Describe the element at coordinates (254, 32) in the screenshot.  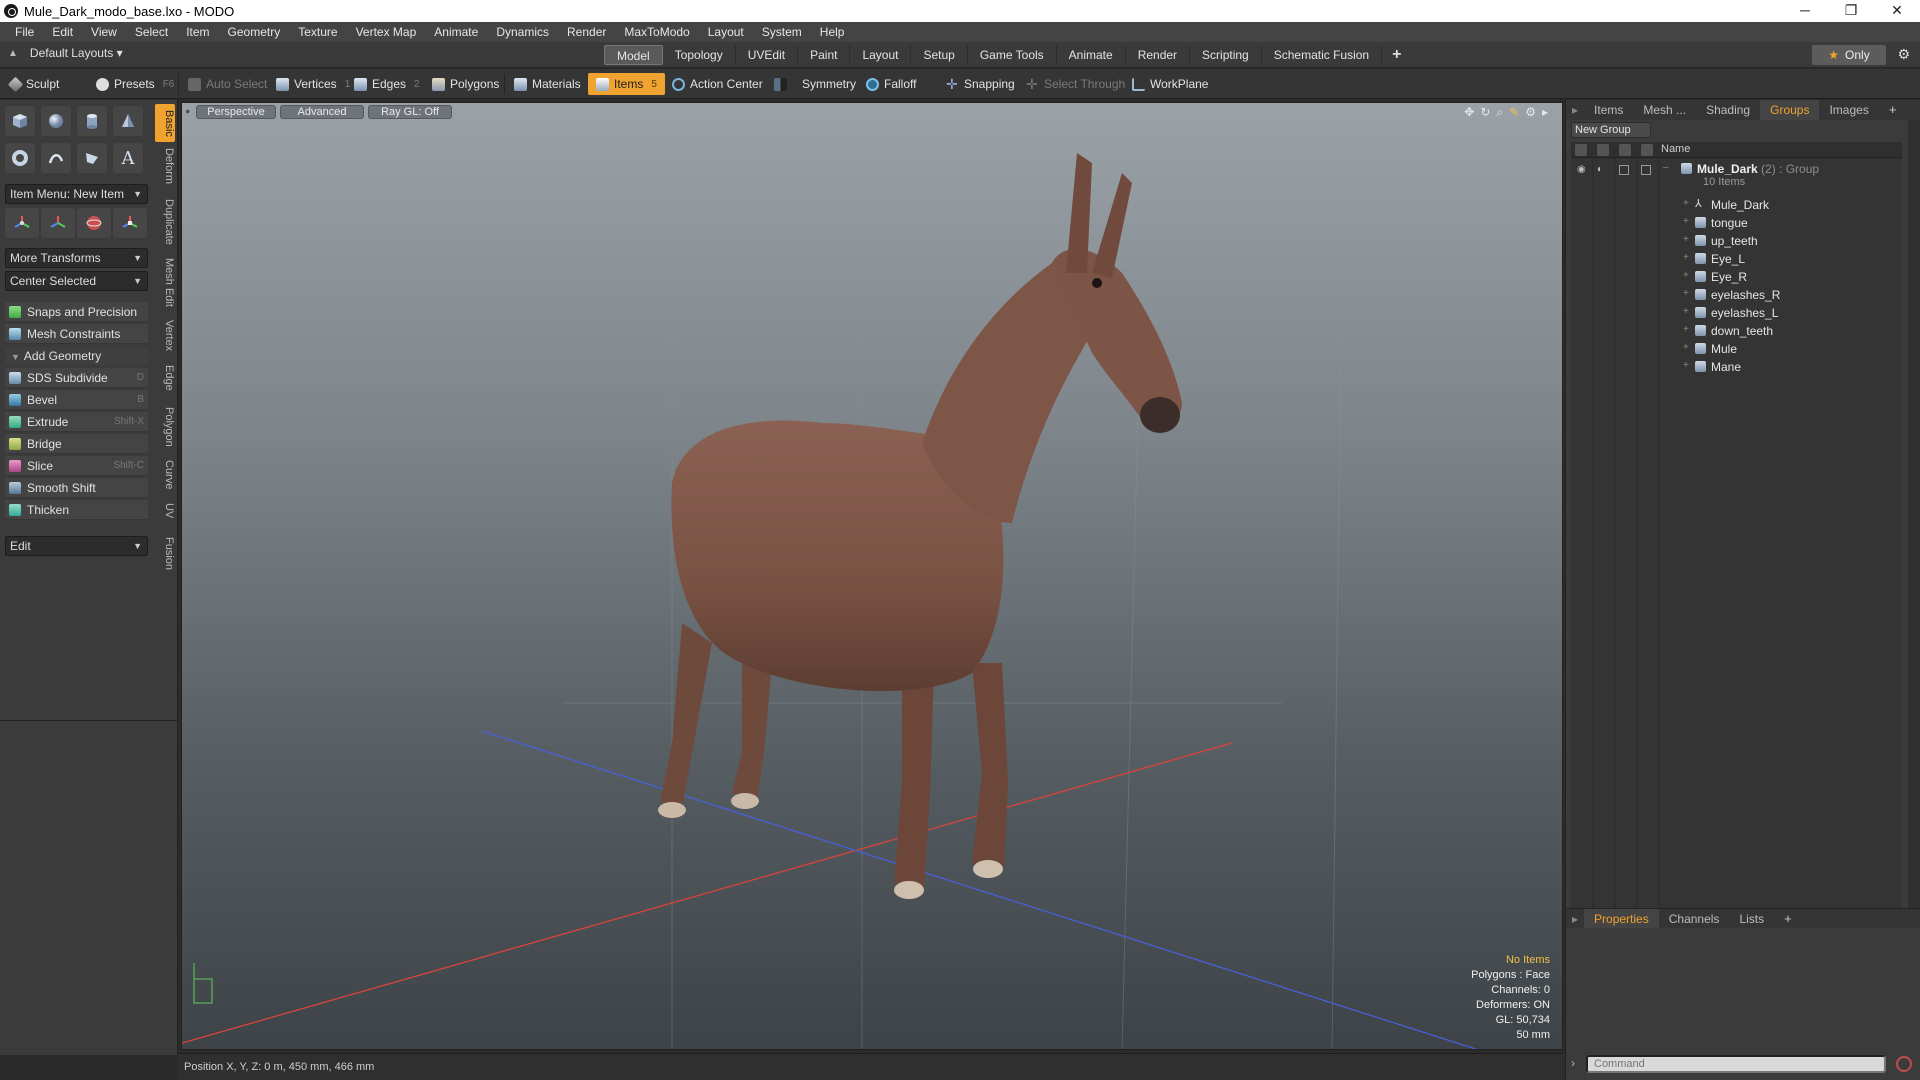
I see `menu-geometry: Geometry` at that location.